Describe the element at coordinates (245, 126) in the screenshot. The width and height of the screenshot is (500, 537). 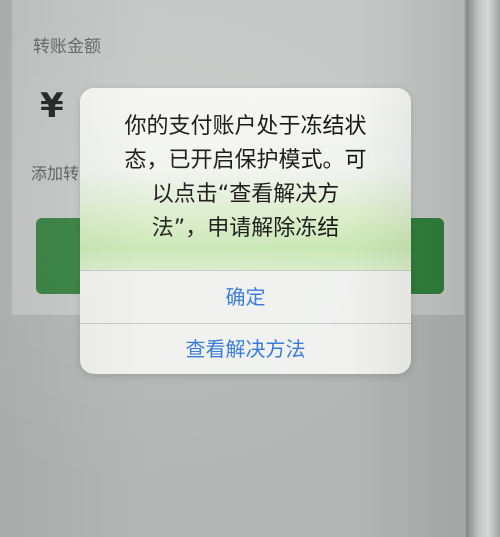
I see `alert-message-line: 你的支付账户处于冻结状` at that location.